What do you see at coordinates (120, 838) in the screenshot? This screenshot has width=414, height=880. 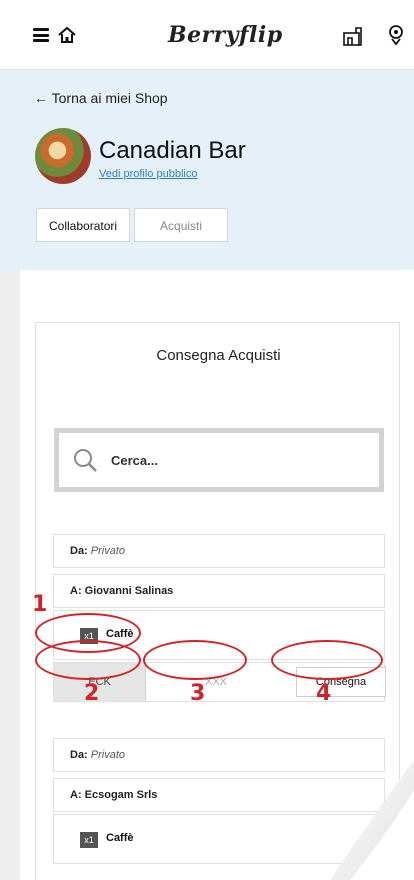 I see `product-name: Caffè` at bounding box center [120, 838].